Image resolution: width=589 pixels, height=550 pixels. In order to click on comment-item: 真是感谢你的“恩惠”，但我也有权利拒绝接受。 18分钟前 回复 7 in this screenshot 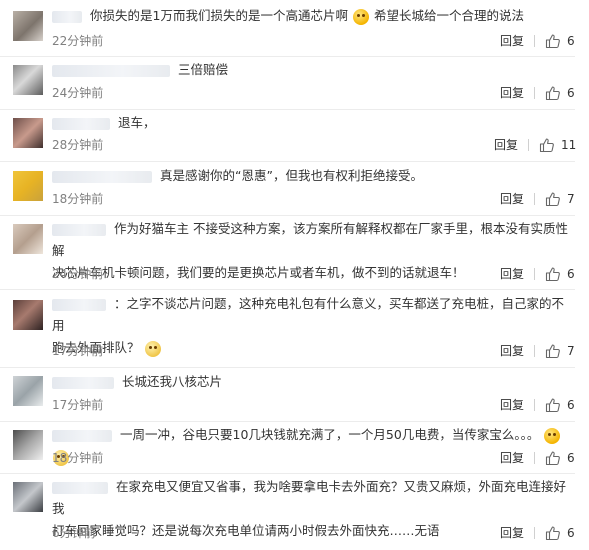, I will do `click(294, 189)`.